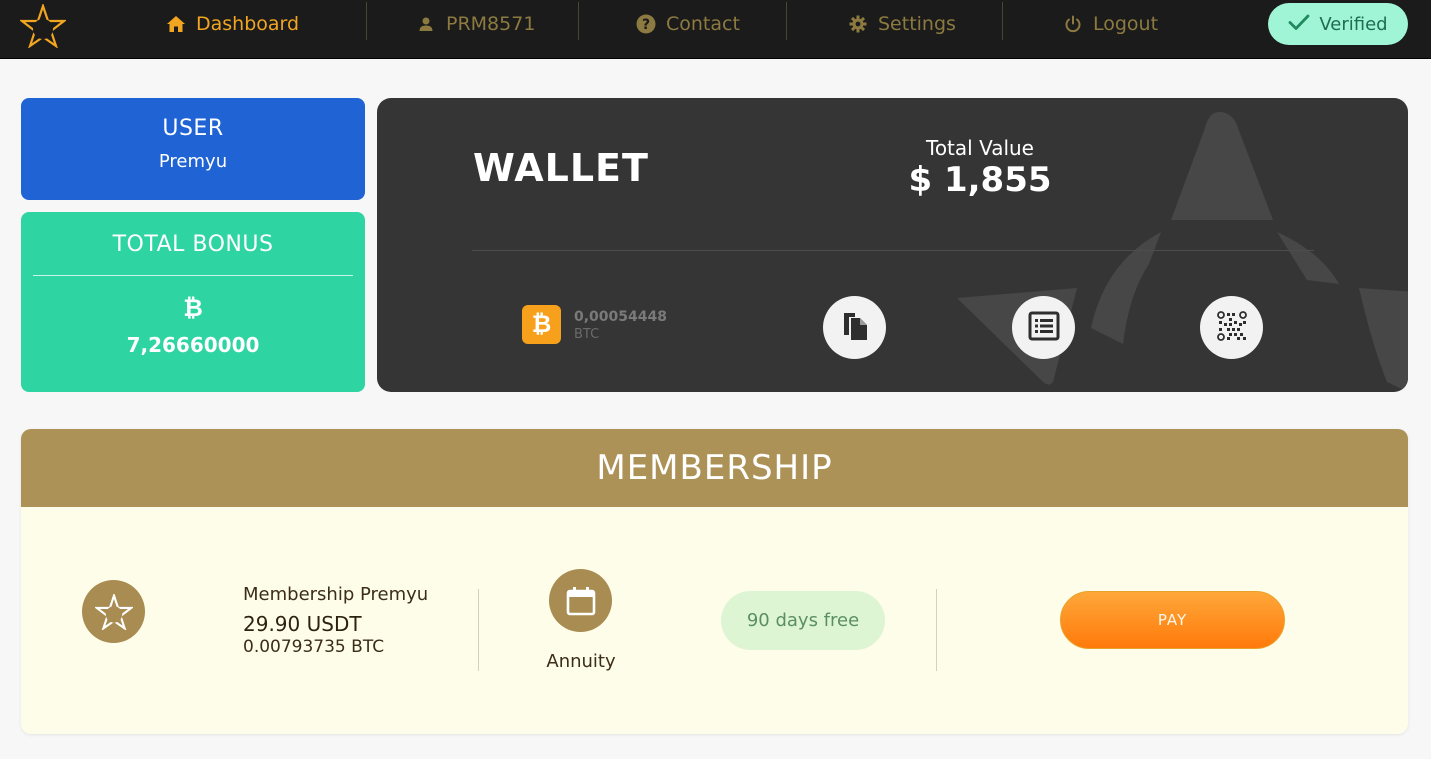 This screenshot has height=759, width=1431. What do you see at coordinates (1126, 24) in the screenshot?
I see `nav-logout-label: Logout` at bounding box center [1126, 24].